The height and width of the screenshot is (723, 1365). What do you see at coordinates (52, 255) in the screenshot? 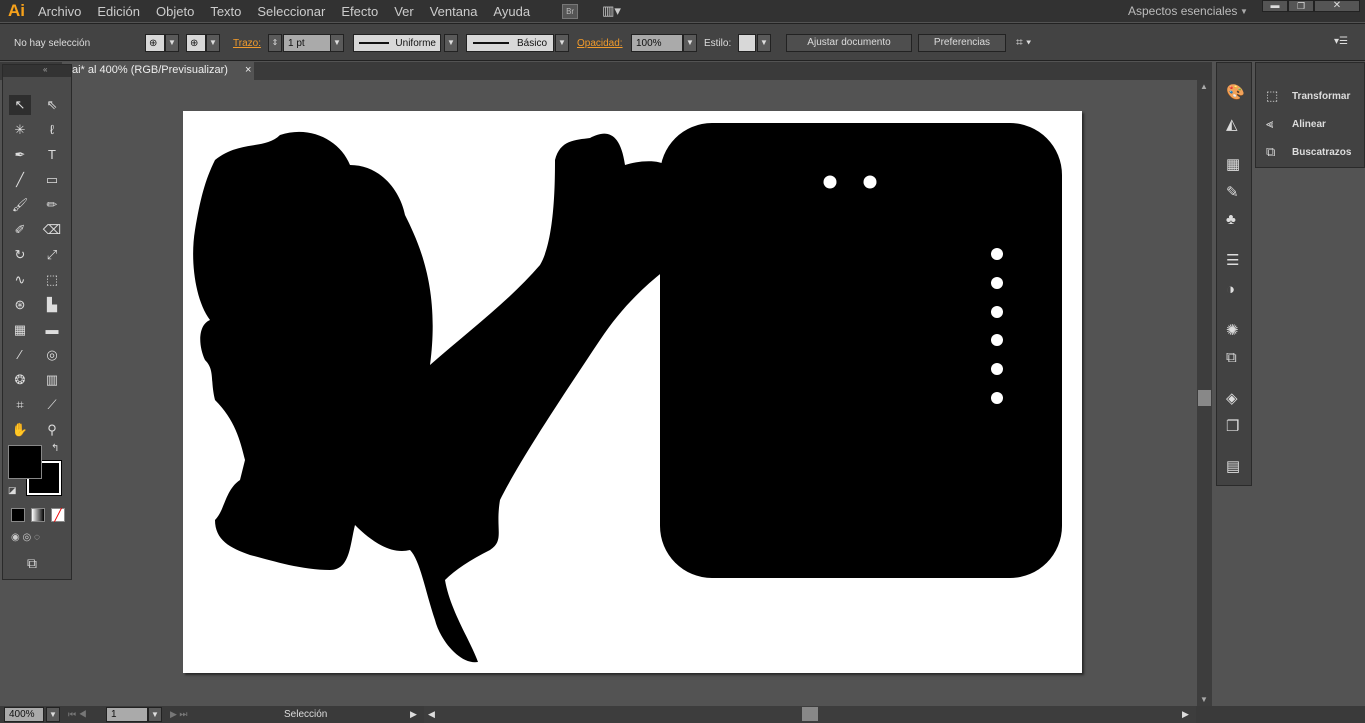
I see `scale-tool-icon: ⤢` at bounding box center [52, 255].